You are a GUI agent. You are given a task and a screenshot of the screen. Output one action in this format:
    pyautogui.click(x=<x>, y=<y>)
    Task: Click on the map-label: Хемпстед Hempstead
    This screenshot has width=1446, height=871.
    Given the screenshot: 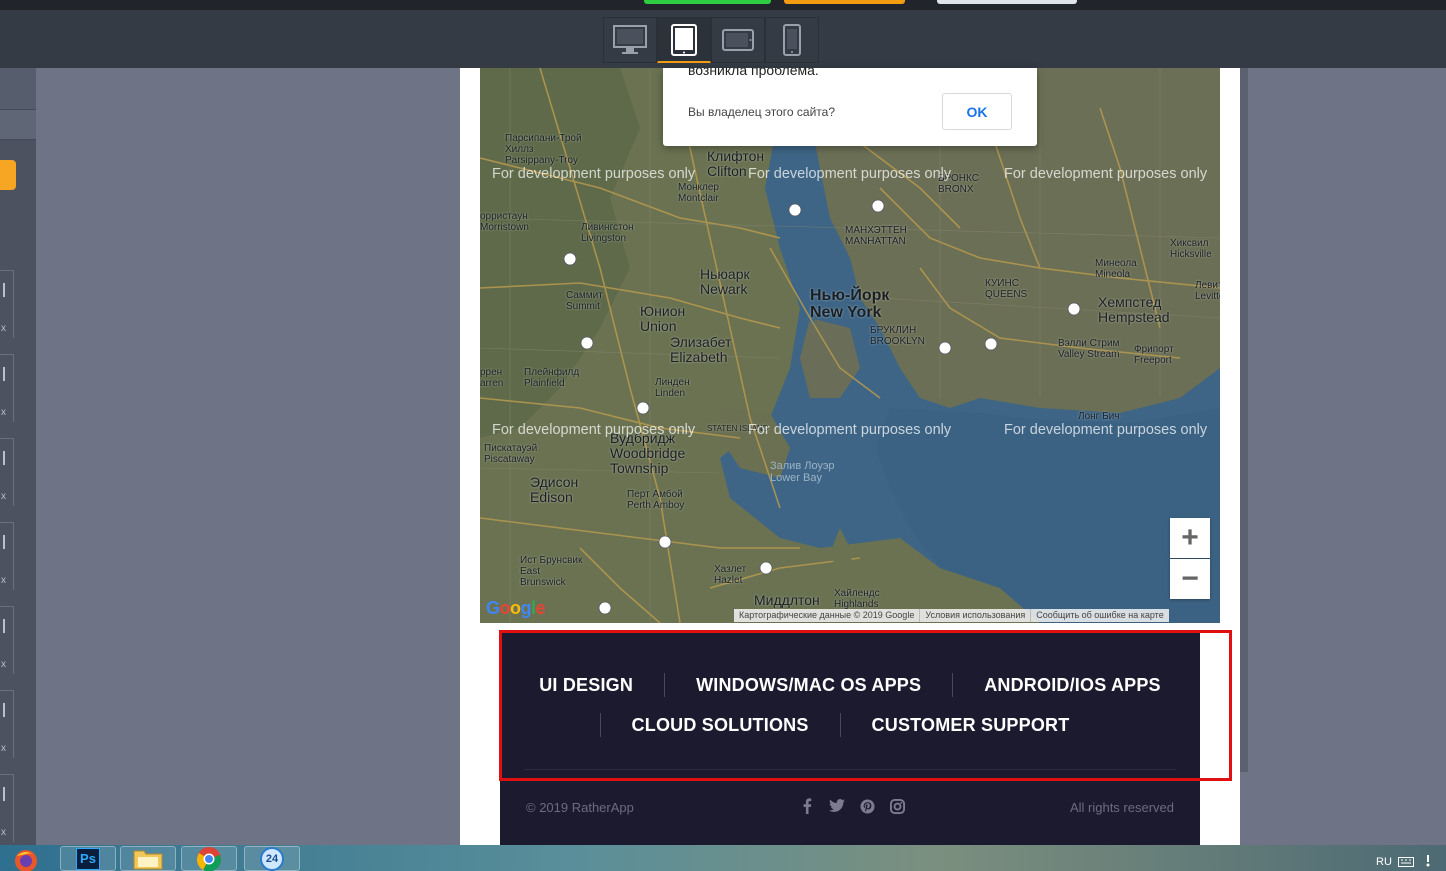 What is the action you would take?
    pyautogui.click(x=1134, y=309)
    